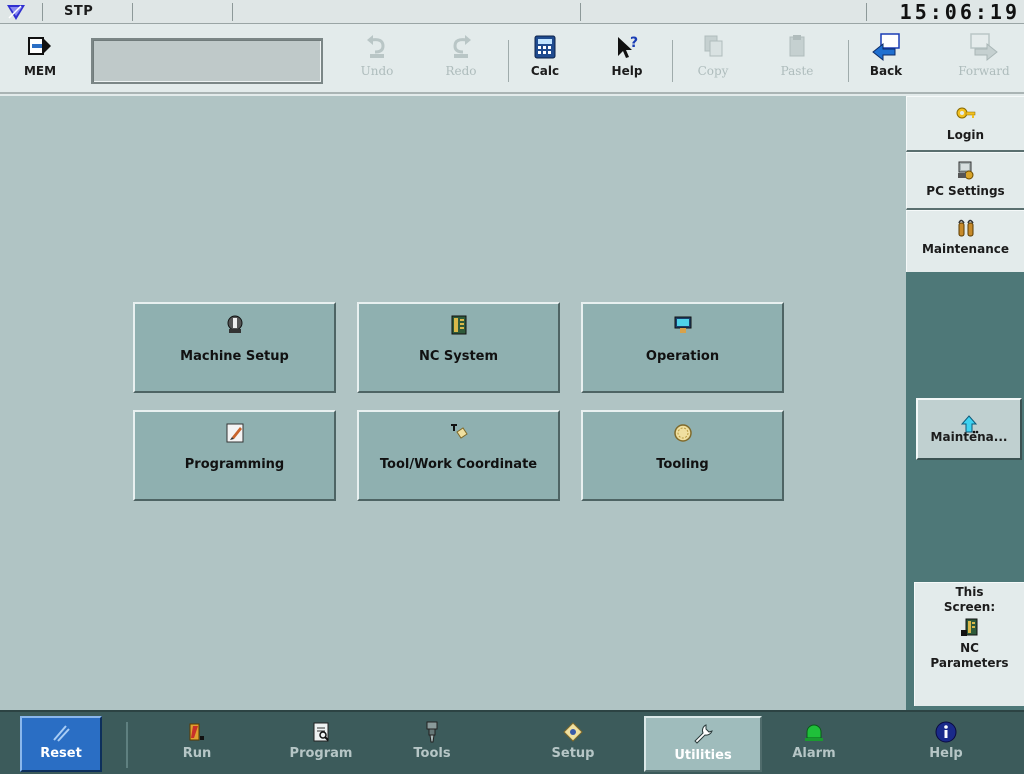 The image size is (1024, 774). What do you see at coordinates (432, 732) in the screenshot?
I see `tools-icon` at bounding box center [432, 732].